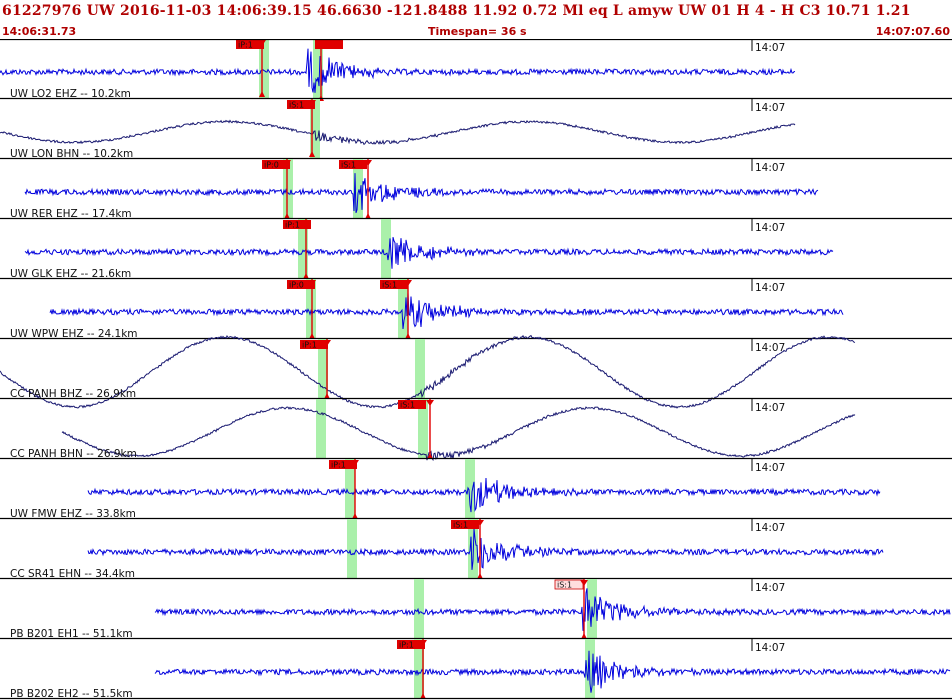  I want to click on trace-row: iS:1 14:07UW LON BHN -- 10.2km, so click(476, 129).